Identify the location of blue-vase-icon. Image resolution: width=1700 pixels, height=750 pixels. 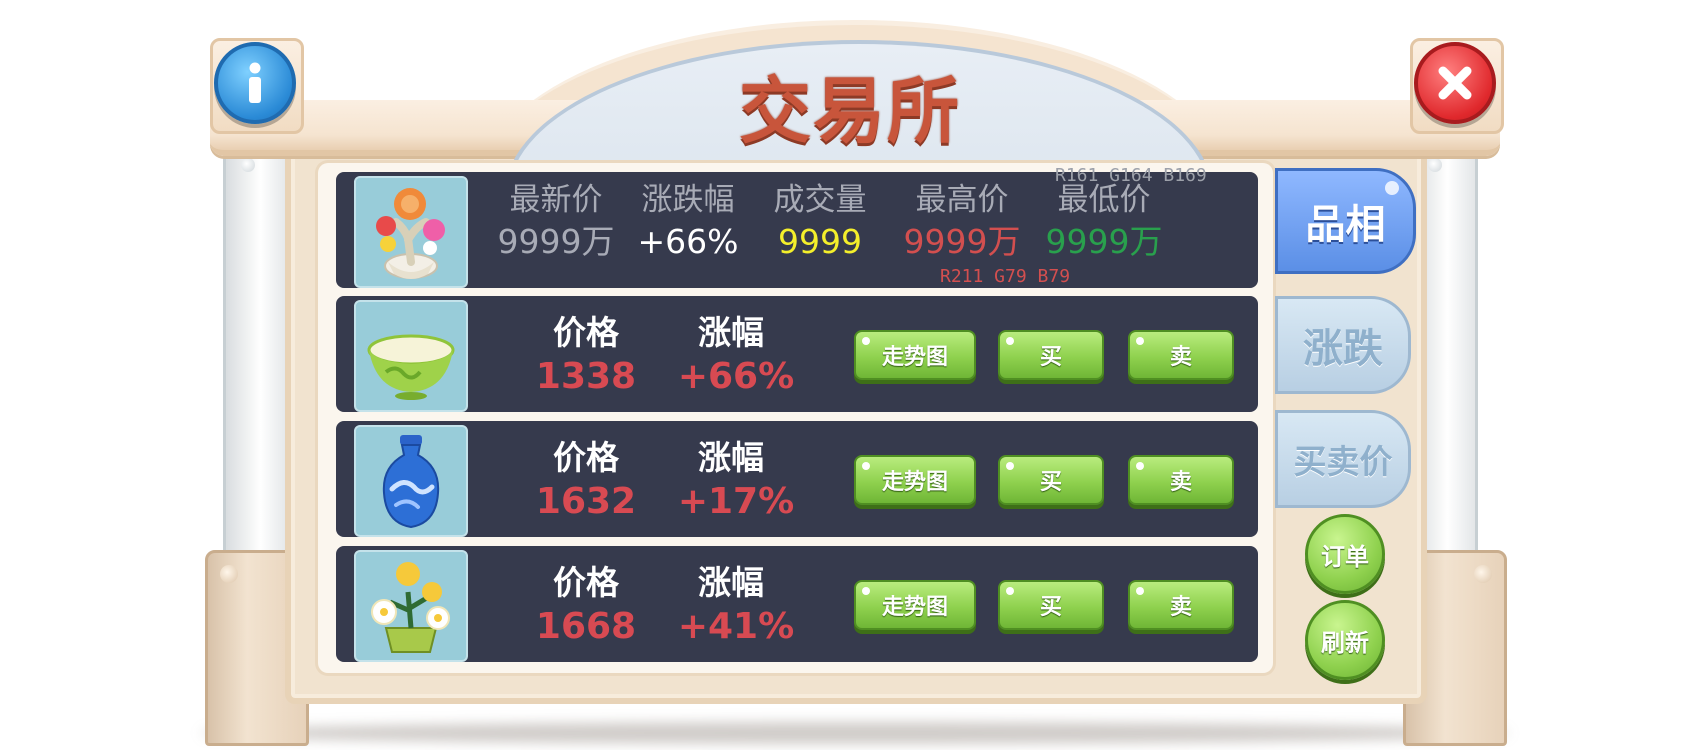
(411, 482).